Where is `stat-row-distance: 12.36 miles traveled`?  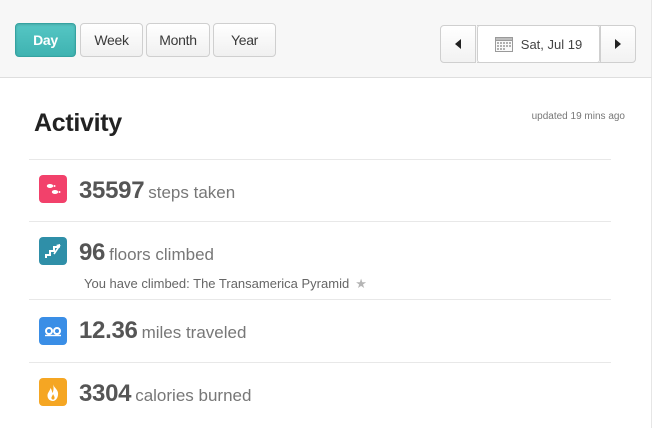
stat-row-distance: 12.36 miles traveled is located at coordinates (320, 331).